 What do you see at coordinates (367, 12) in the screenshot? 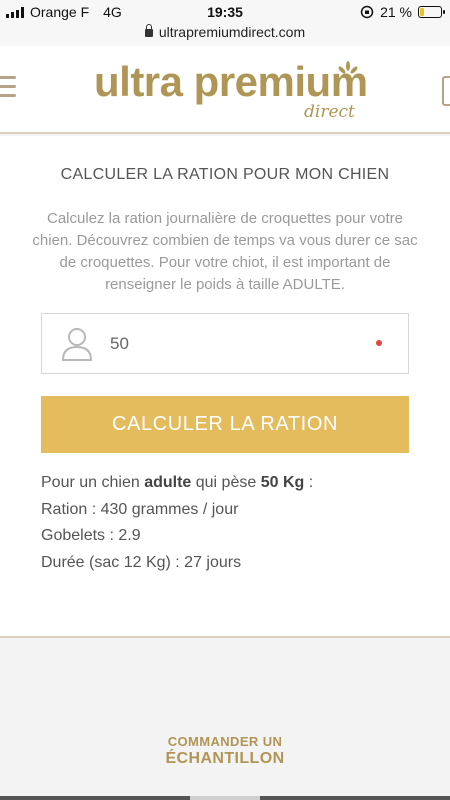
I see `orientation-lock-icon` at bounding box center [367, 12].